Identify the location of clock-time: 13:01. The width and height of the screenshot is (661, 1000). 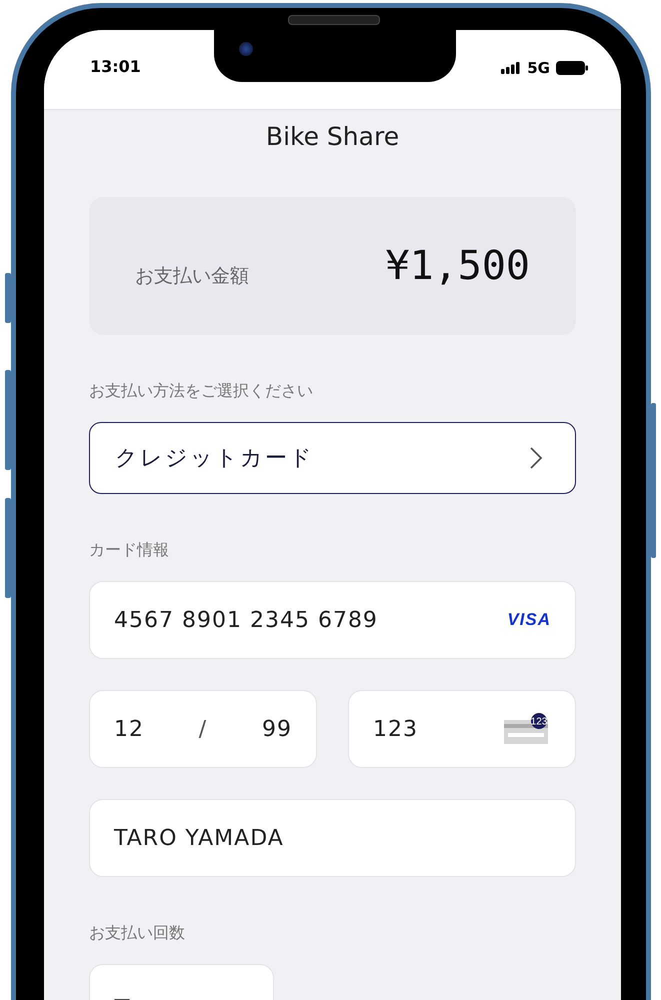
(115, 66).